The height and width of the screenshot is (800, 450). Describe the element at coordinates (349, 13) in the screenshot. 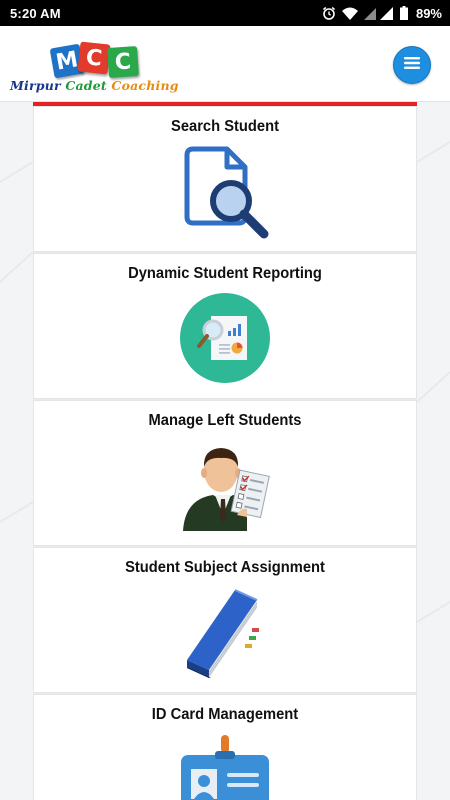

I see `wifi-icon` at that location.